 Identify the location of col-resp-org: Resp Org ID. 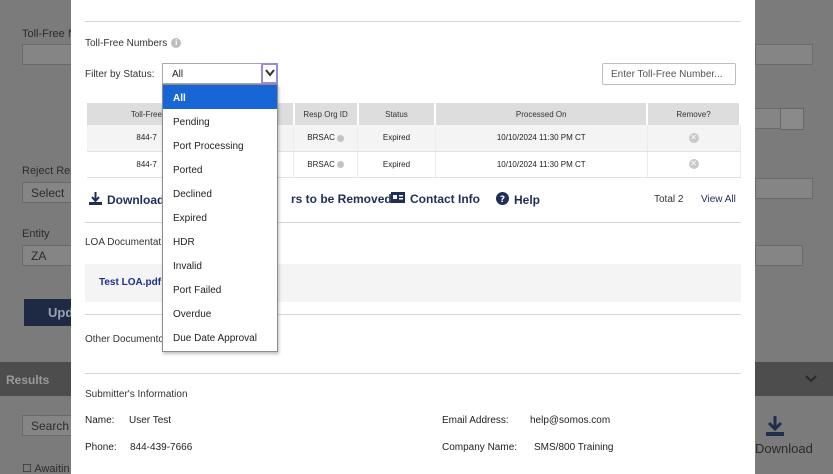
(326, 114).